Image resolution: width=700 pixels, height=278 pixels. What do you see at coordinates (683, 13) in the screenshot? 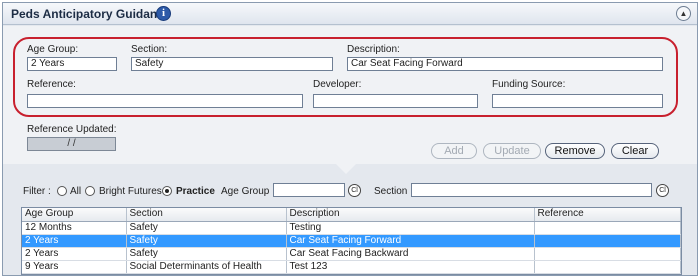
I see `collapse-icon: ▲` at bounding box center [683, 13].